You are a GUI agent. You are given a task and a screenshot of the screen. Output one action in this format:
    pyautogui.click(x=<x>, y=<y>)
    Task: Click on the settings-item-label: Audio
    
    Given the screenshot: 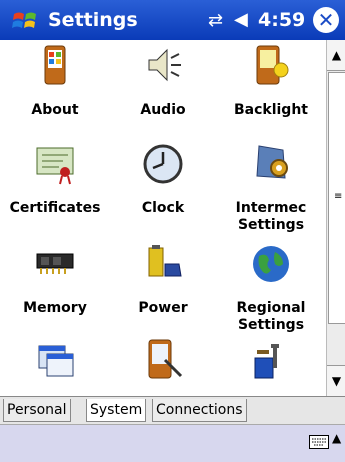 What is the action you would take?
    pyautogui.click(x=163, y=110)
    